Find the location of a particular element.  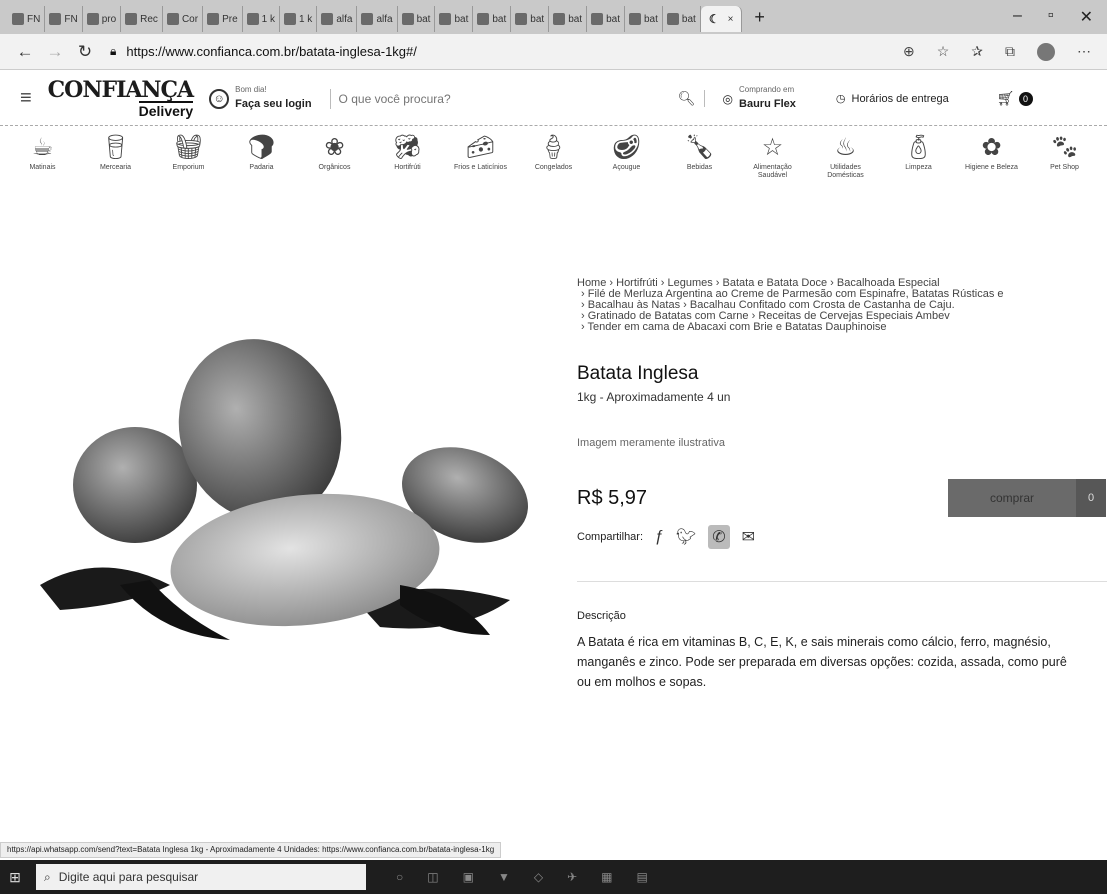

category-item: 🧴︎ Limpeza is located at coordinates (919, 163).